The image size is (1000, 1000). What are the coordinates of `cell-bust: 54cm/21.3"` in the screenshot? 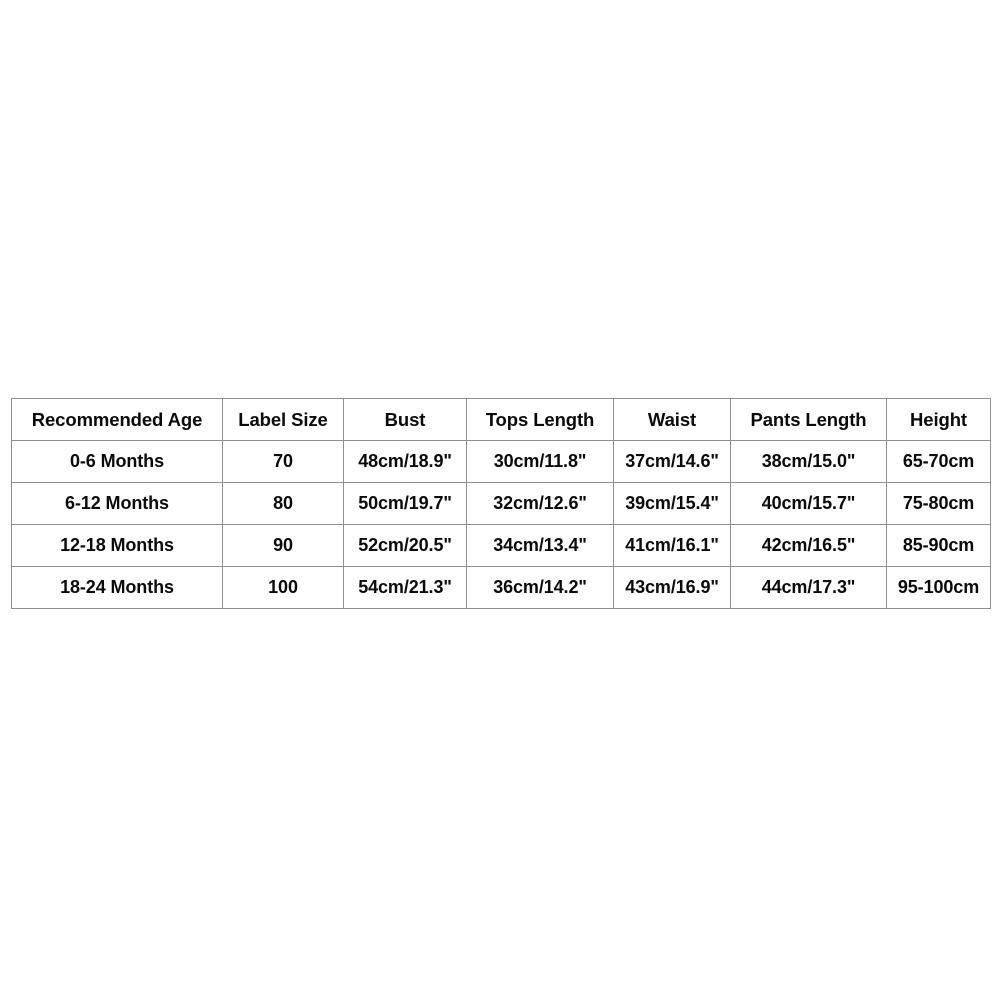 It's located at (405, 587).